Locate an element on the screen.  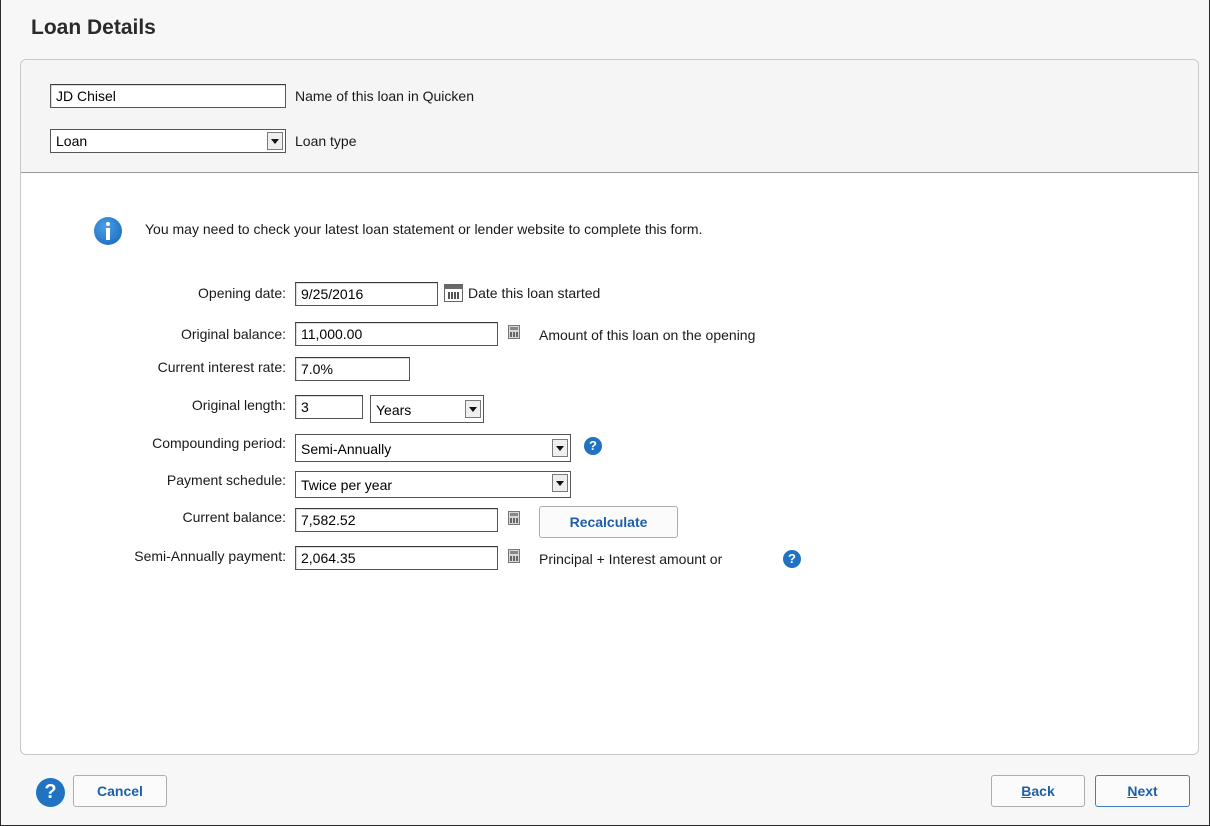
back-button: Back is located at coordinates (1038, 791).